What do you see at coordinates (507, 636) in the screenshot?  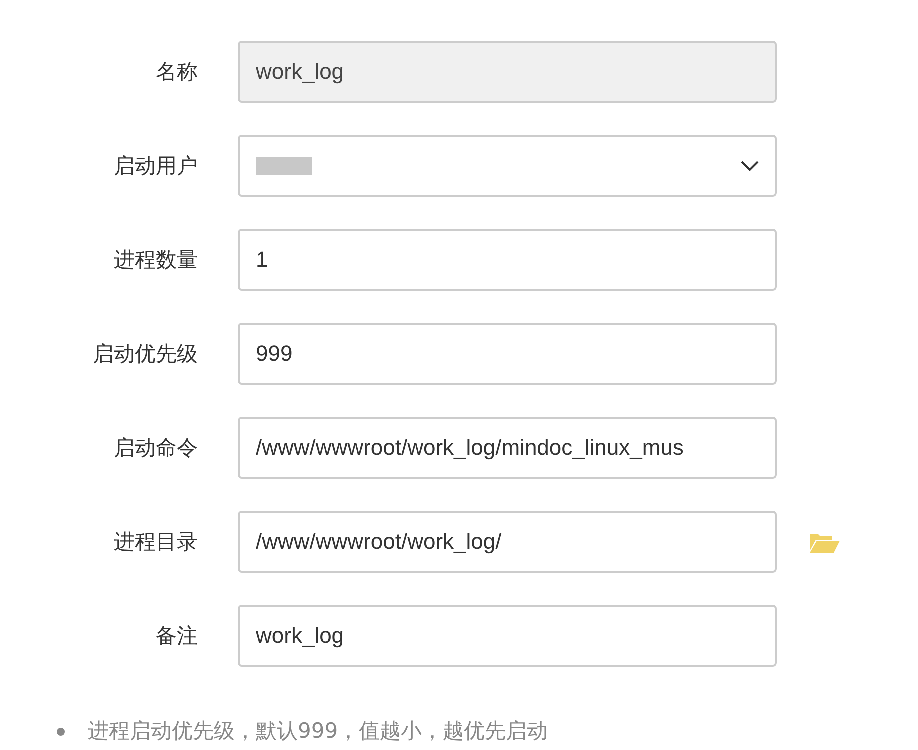 I see `input-field: work_log` at bounding box center [507, 636].